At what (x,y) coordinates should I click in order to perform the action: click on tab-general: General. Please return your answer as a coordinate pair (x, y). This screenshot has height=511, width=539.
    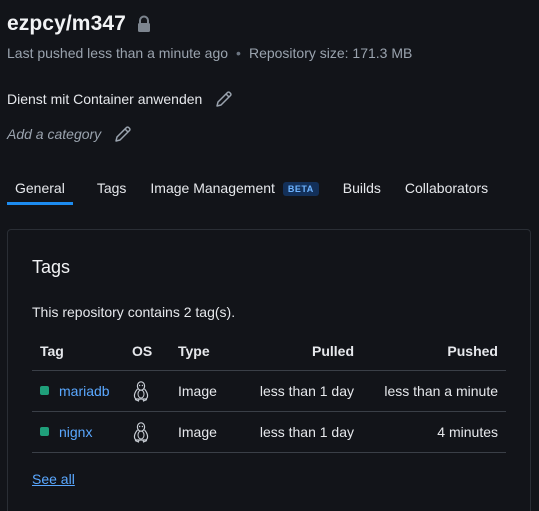
    Looking at the image, I should click on (40, 188).